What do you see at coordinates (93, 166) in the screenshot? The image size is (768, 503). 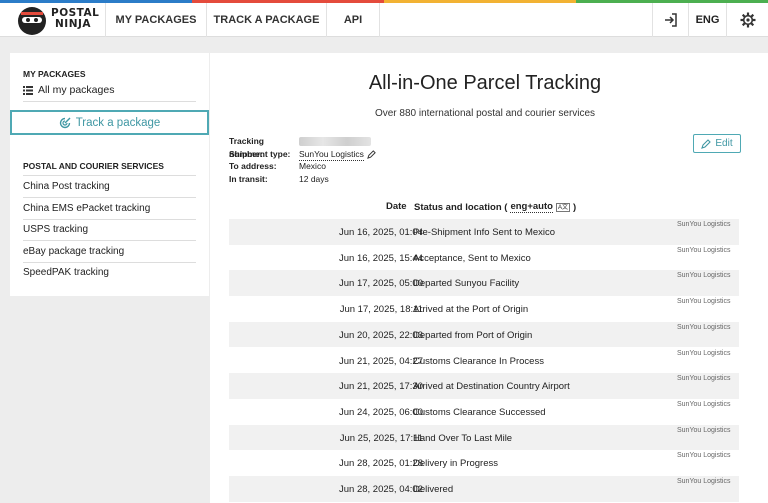 I see `services-heading: POSTAL AND COURIER SERVICES` at bounding box center [93, 166].